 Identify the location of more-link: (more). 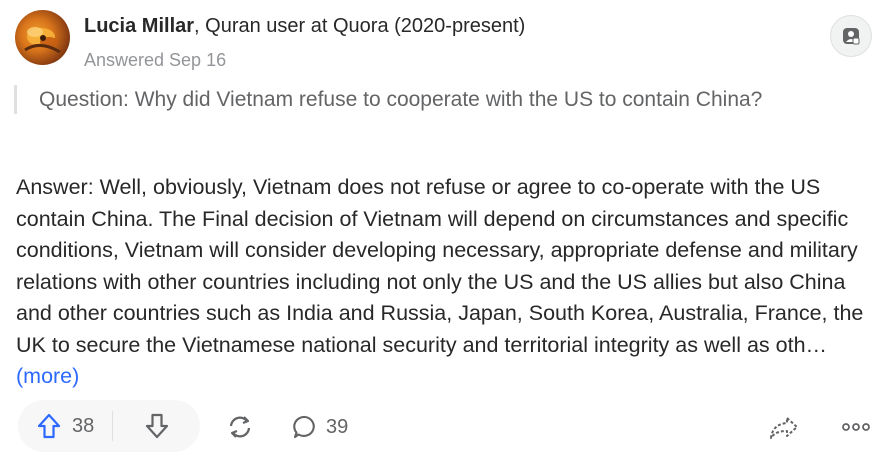
(47, 376).